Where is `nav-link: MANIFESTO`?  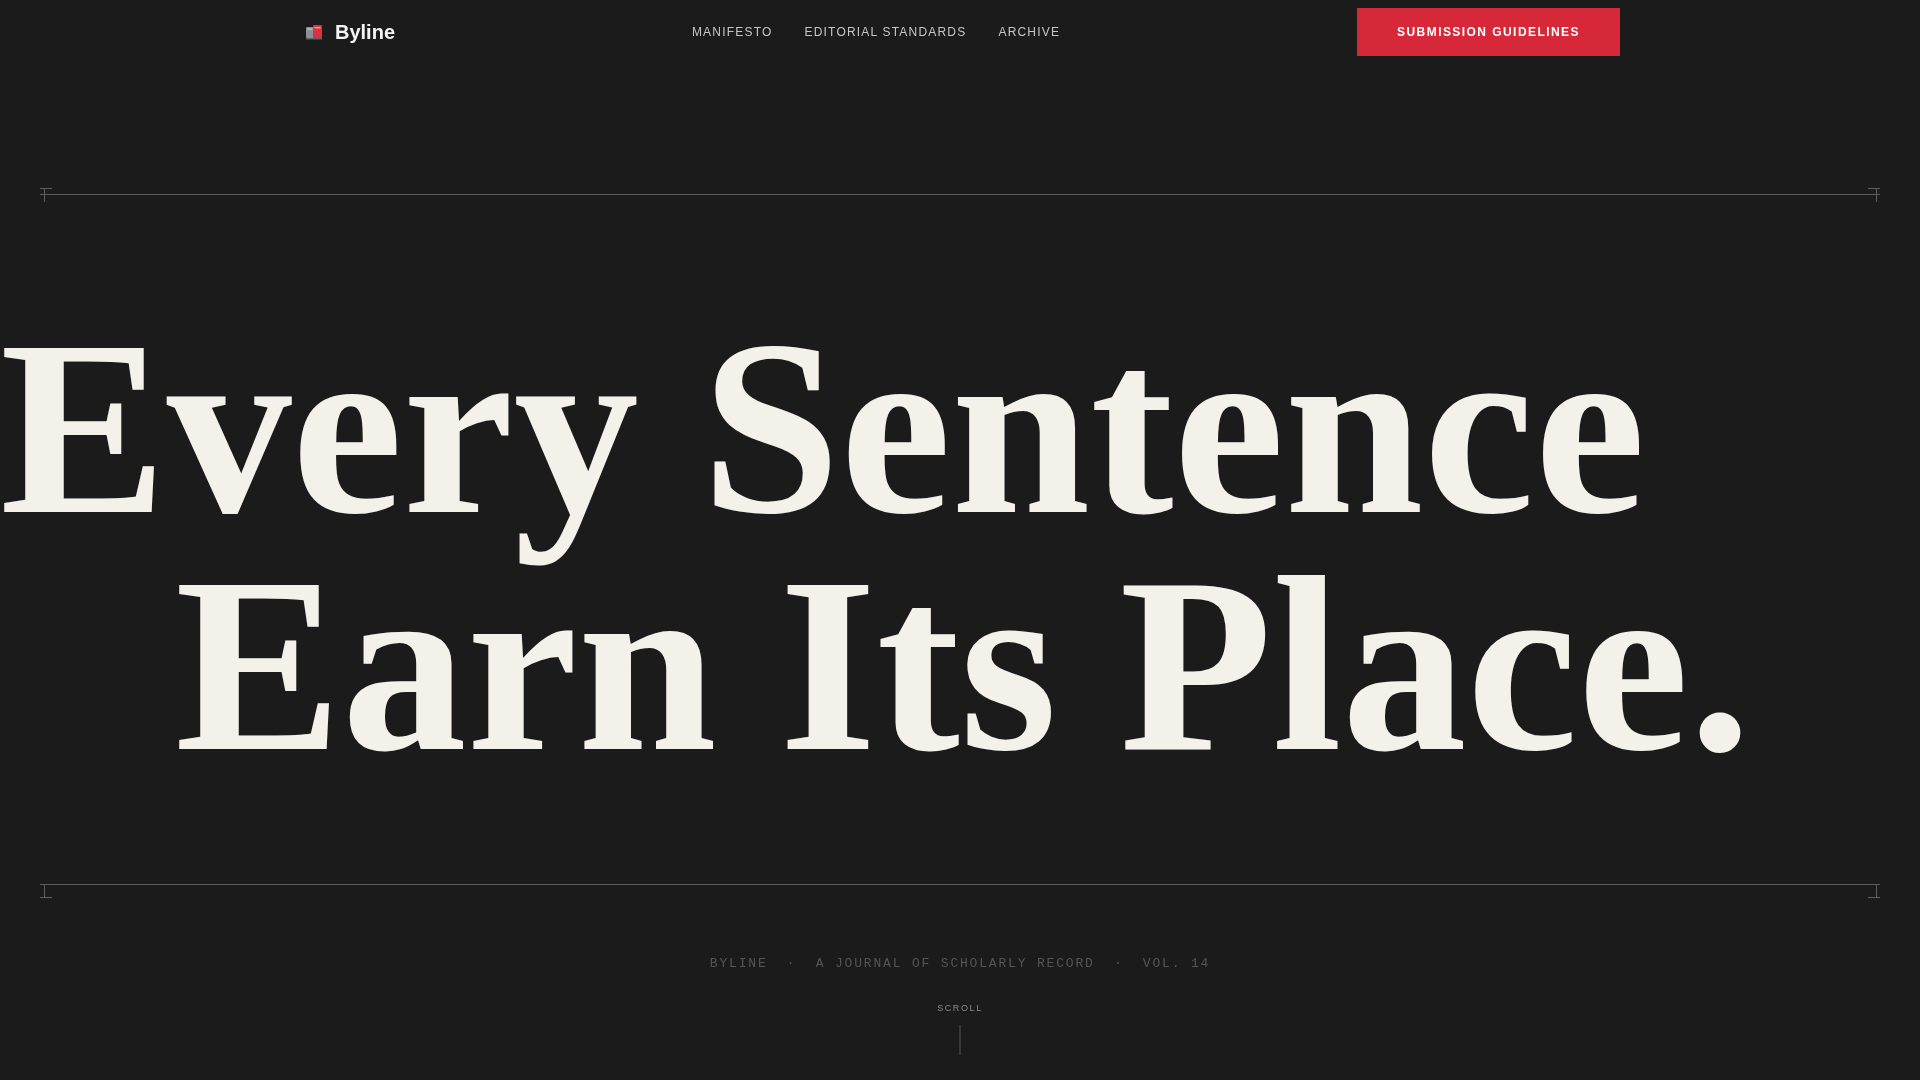 nav-link: MANIFESTO is located at coordinates (732, 32).